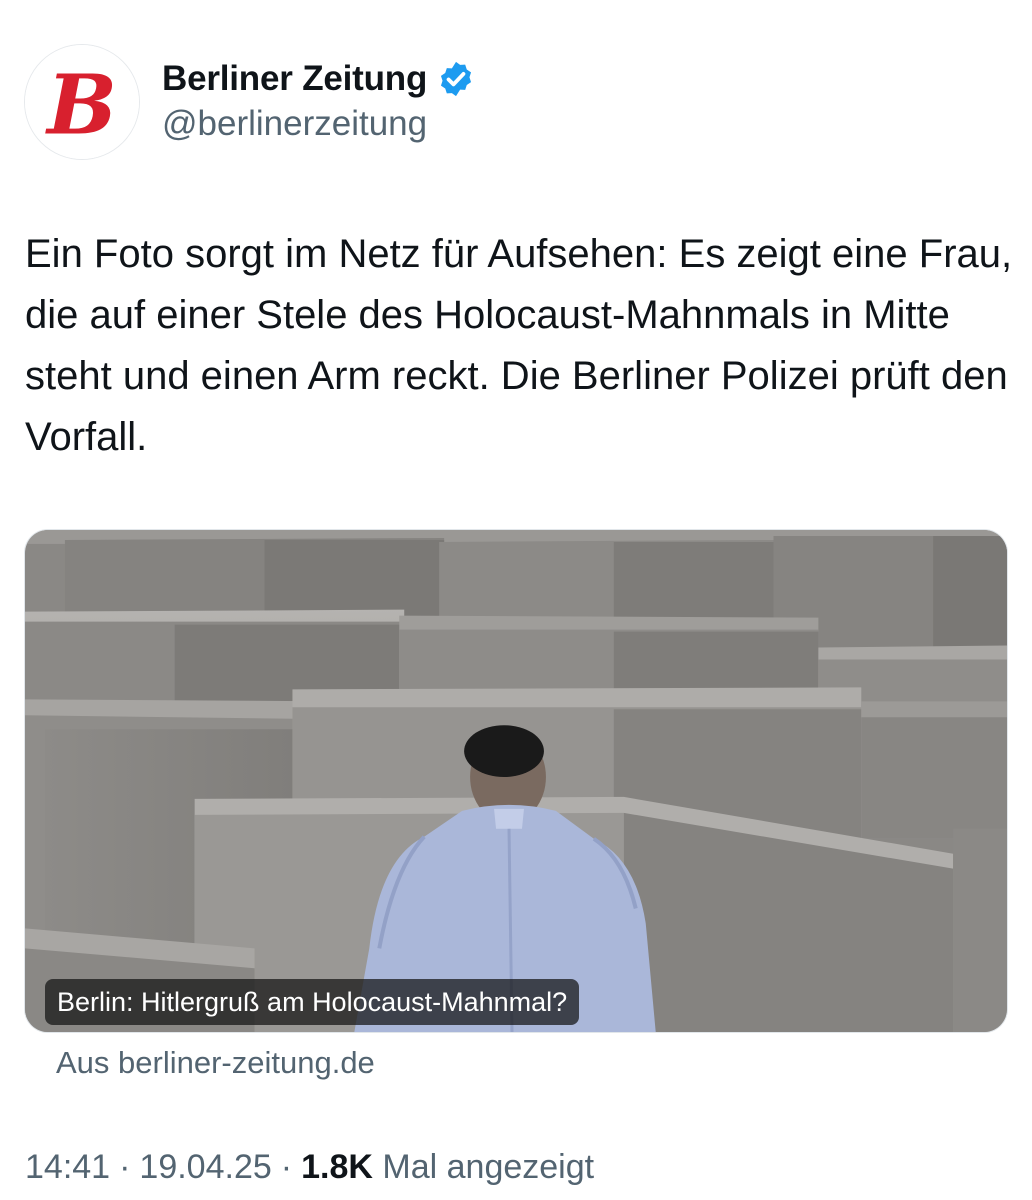 This screenshot has width=1032, height=1200. Describe the element at coordinates (312, 1002) in the screenshot. I see `card-caption: Berlin: Hitlergruß am Holocaust-Mahnmal?` at that location.